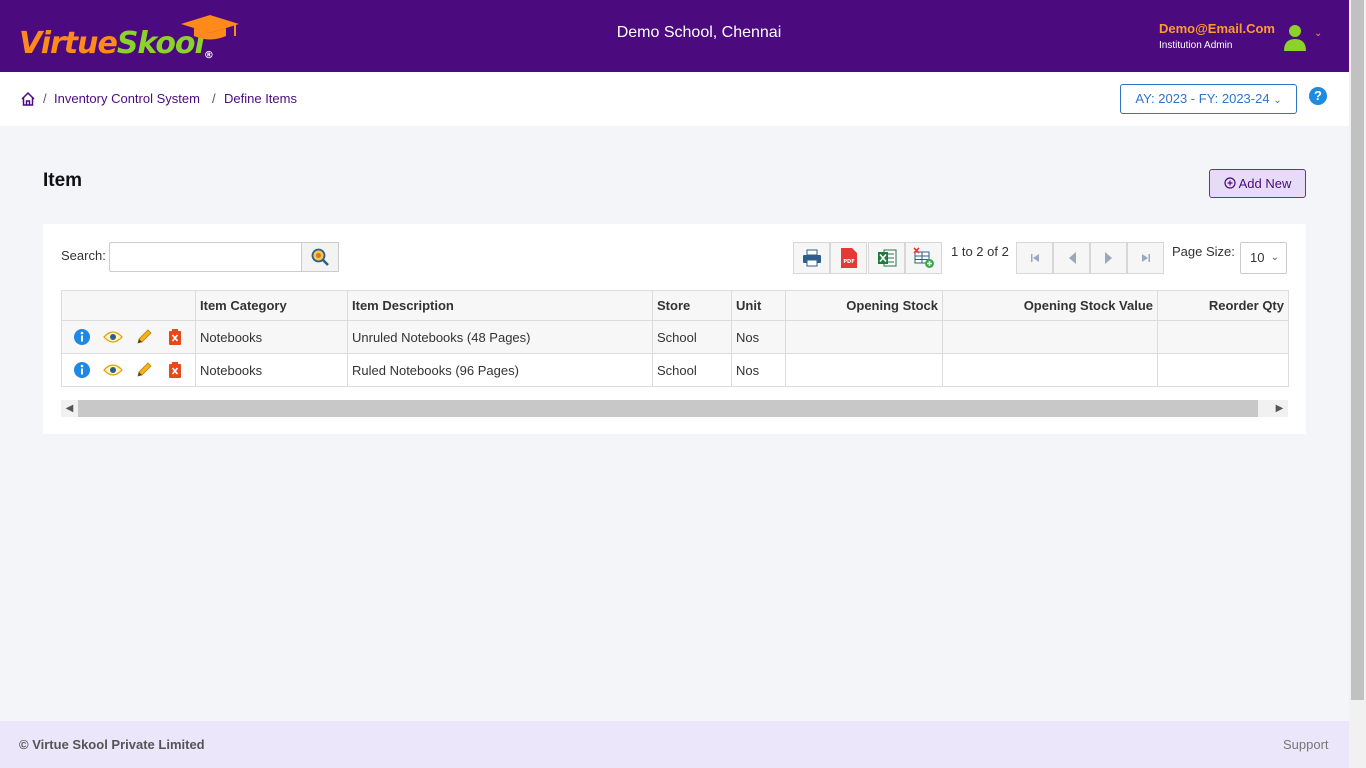  I want to click on add-new-button: Add New, so click(1257, 183).